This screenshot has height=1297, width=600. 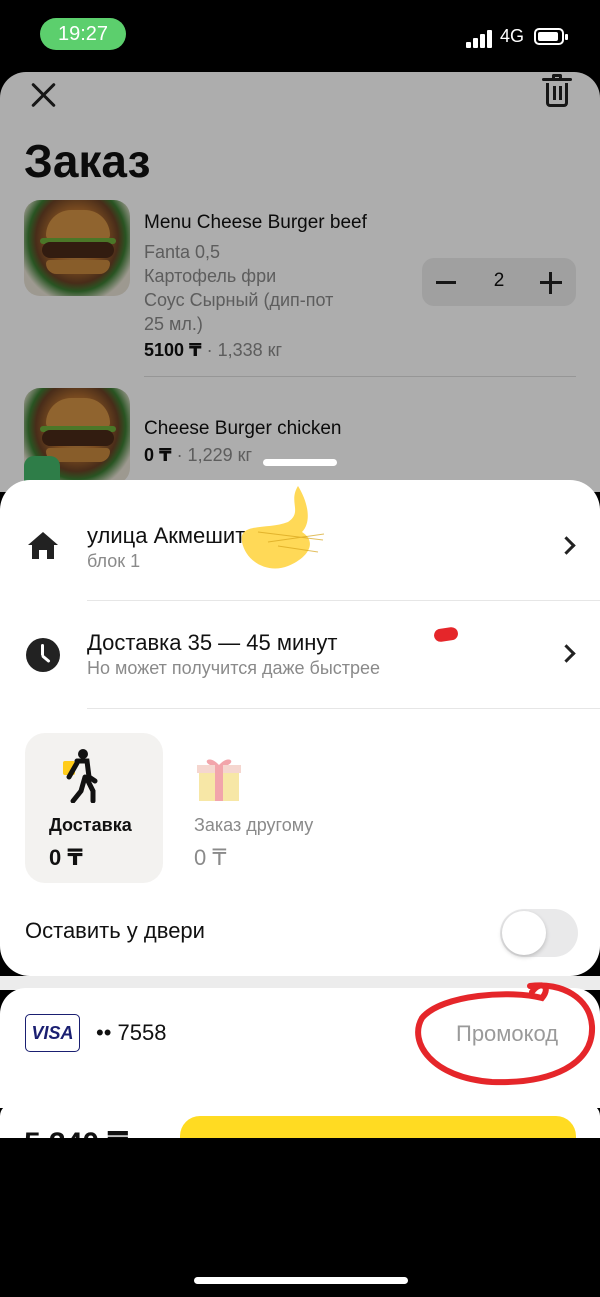 What do you see at coordinates (90, 825) in the screenshot?
I see `delivery-option-label: Доставка` at bounding box center [90, 825].